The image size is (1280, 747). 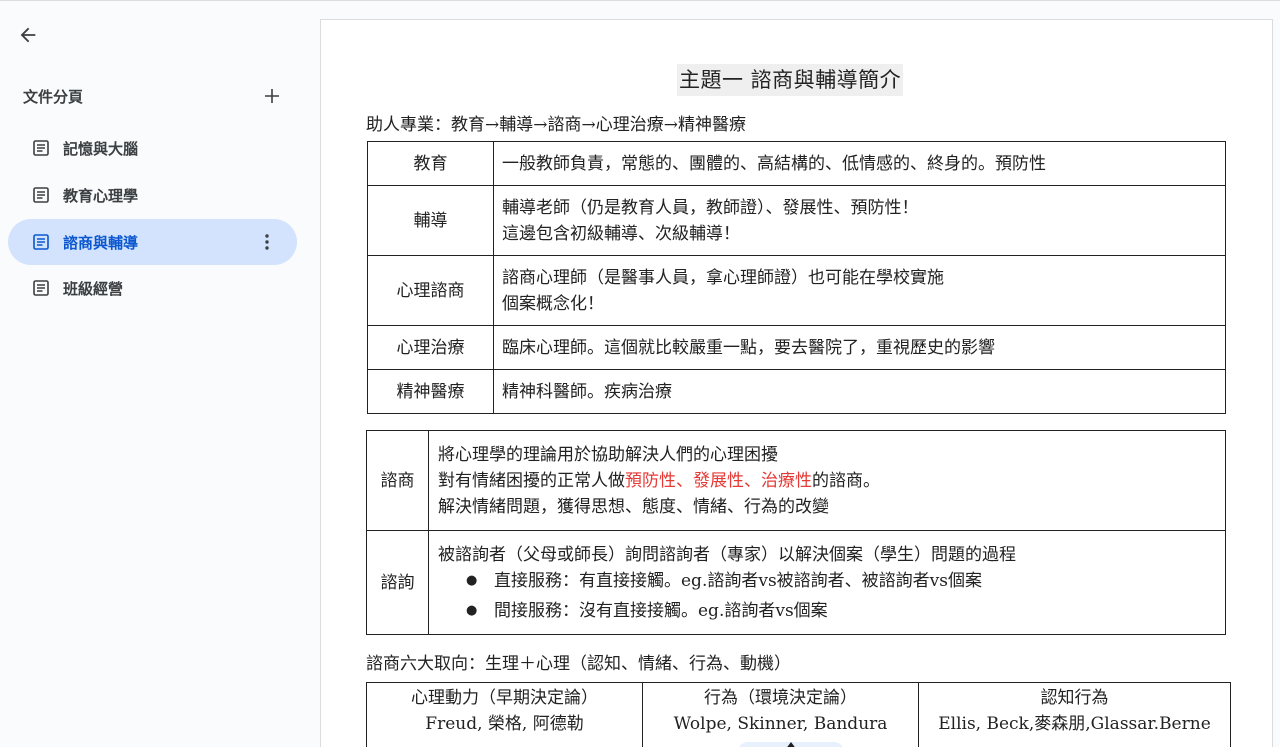 I want to click on bullet-item: 間接服務：沒有直接接觸。eg.諮詢者vs個案, so click(x=845, y=611).